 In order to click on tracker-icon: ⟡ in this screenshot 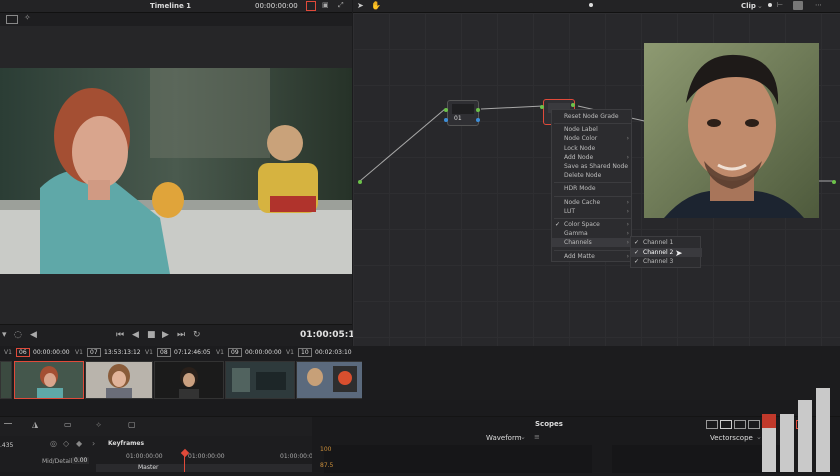, I will do `click(98, 425)`.